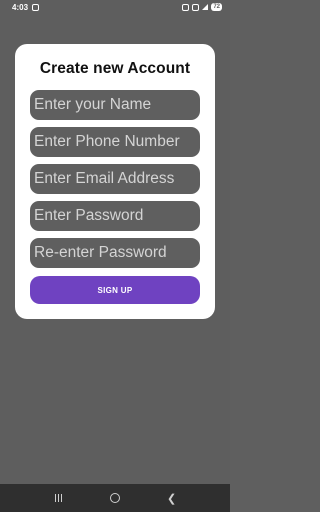 This screenshot has height=512, width=320. What do you see at coordinates (115, 253) in the screenshot?
I see `confirm-password-input` at bounding box center [115, 253].